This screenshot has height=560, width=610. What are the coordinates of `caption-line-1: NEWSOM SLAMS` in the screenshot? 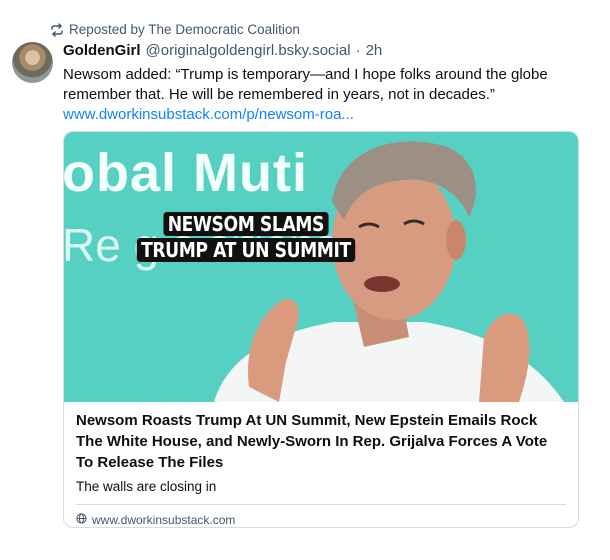 It's located at (246, 224).